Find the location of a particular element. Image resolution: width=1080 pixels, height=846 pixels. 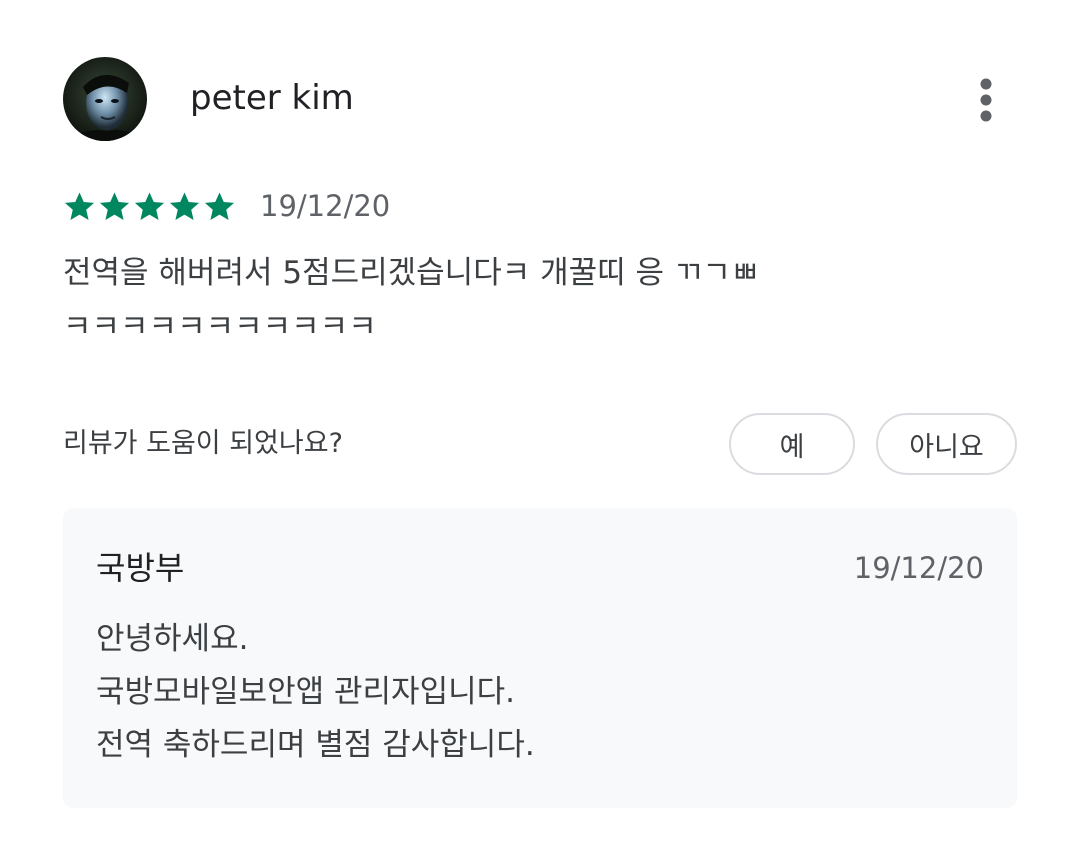

avatar is located at coordinates (105, 99).